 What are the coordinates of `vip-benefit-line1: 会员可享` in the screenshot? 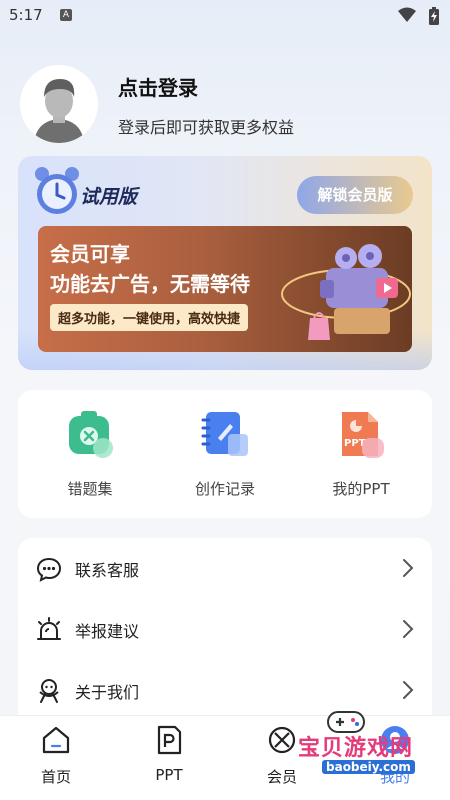 It's located at (90, 254).